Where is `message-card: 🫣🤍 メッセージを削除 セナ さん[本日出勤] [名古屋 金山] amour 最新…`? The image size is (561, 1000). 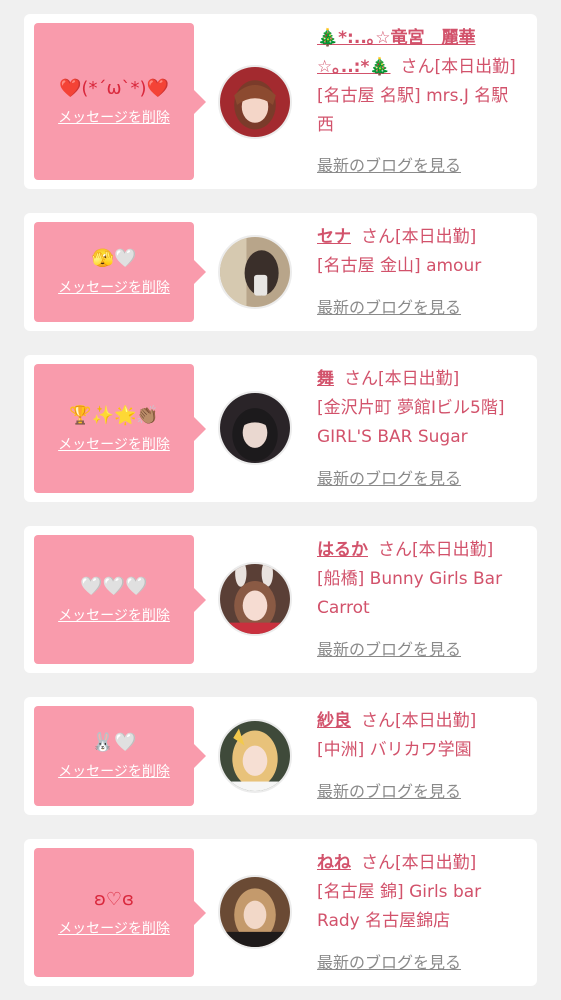 message-card: 🫣🤍 メッセージを削除 セナ さん[本日出勤] [名古屋 金山] amour 最新… is located at coordinates (280, 272).